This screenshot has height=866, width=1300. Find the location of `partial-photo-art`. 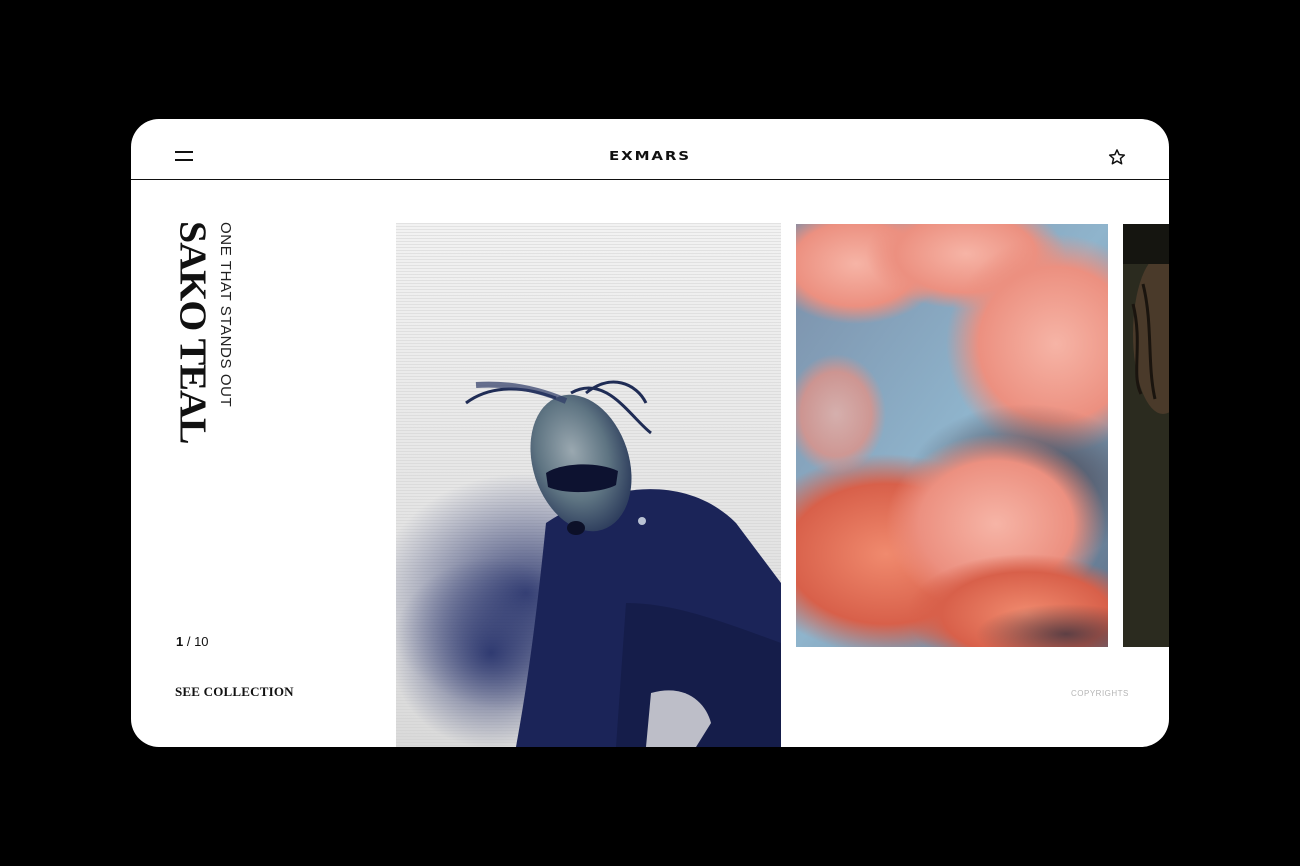

partial-photo-art is located at coordinates (1146, 435).